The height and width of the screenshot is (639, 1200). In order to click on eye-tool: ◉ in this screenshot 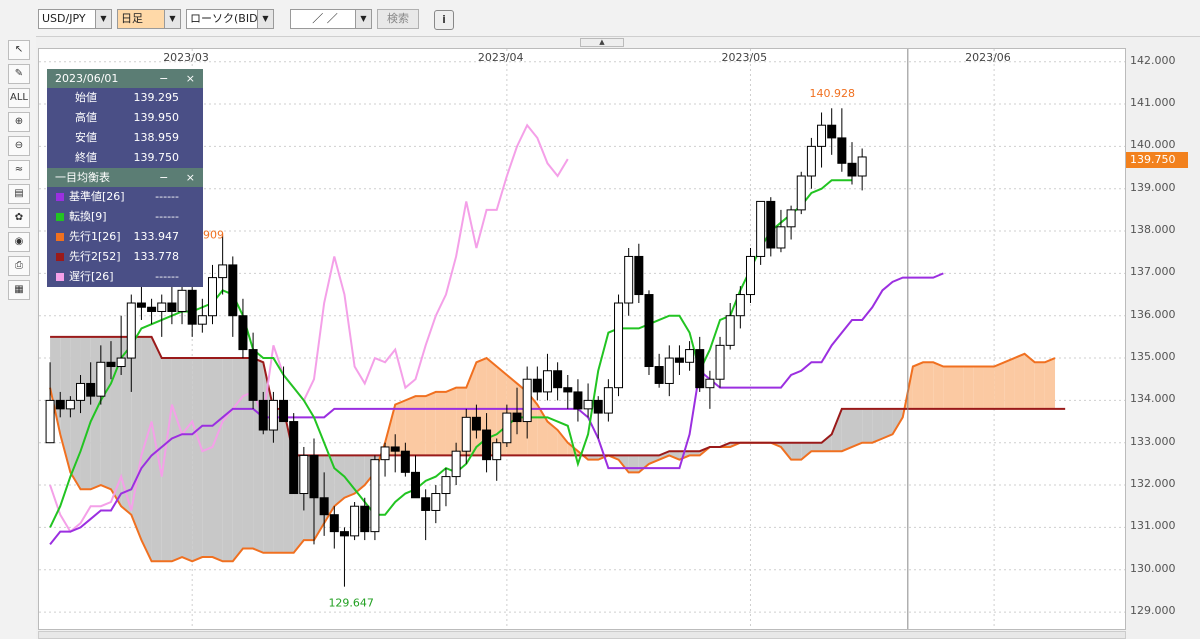, I will do `click(19, 242)`.